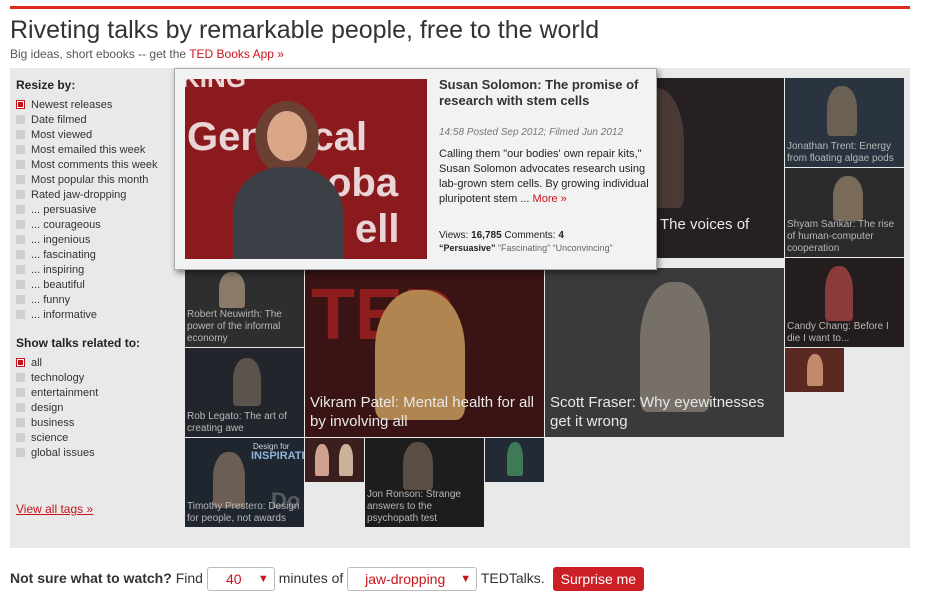  I want to click on resize-option: ... inspiring, so click(87, 270).